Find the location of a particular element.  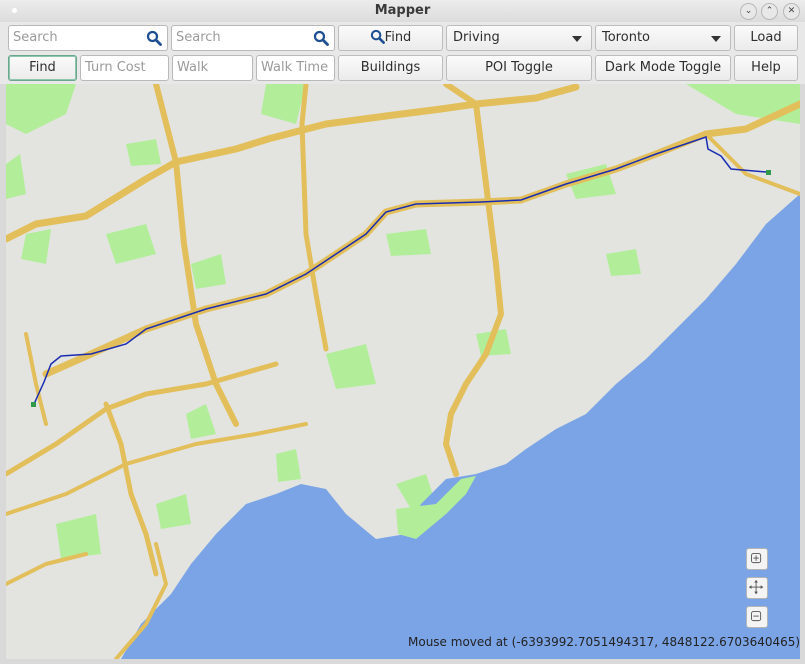

window-title: Mapper is located at coordinates (402, 10).